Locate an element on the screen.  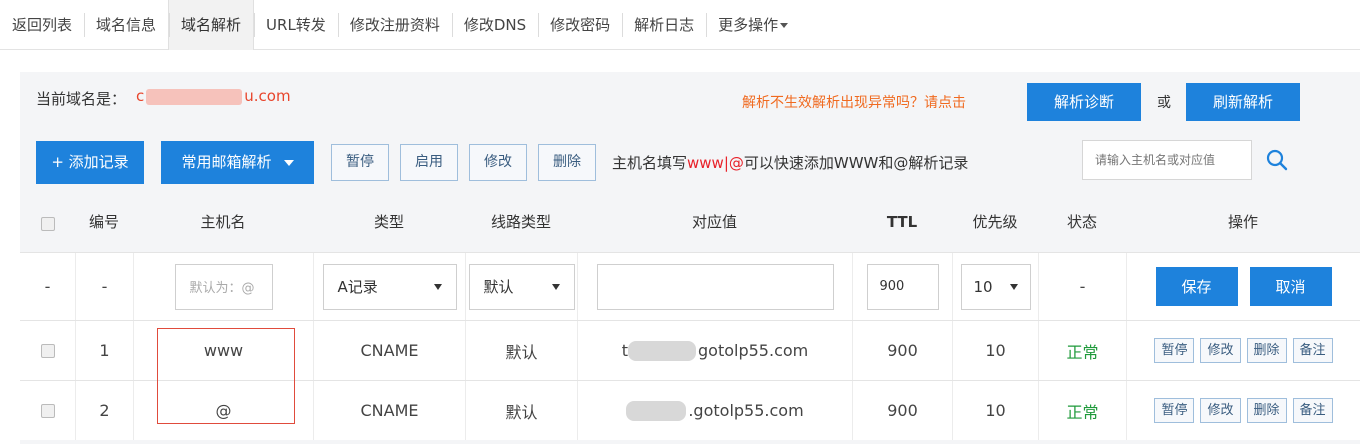
diagnose-button: 解析诊断 is located at coordinates (1084, 102).